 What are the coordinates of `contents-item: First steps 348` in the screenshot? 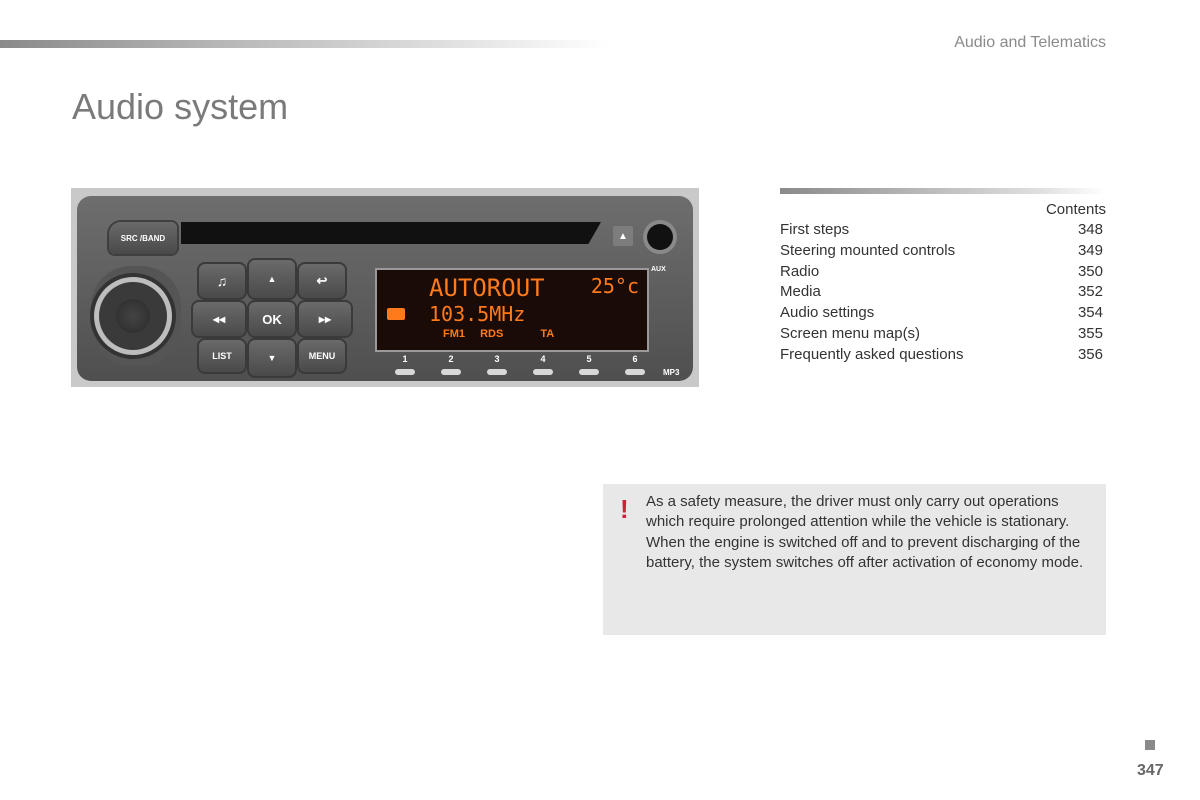 It's located at (941, 230).